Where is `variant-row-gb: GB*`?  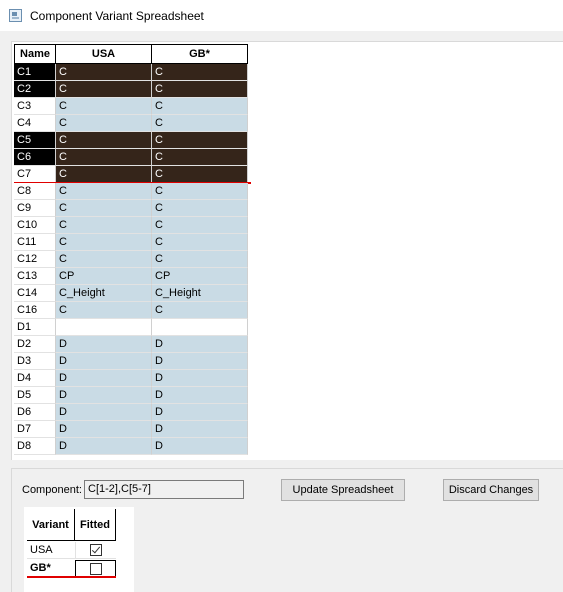 variant-row-gb: GB* is located at coordinates (71, 568).